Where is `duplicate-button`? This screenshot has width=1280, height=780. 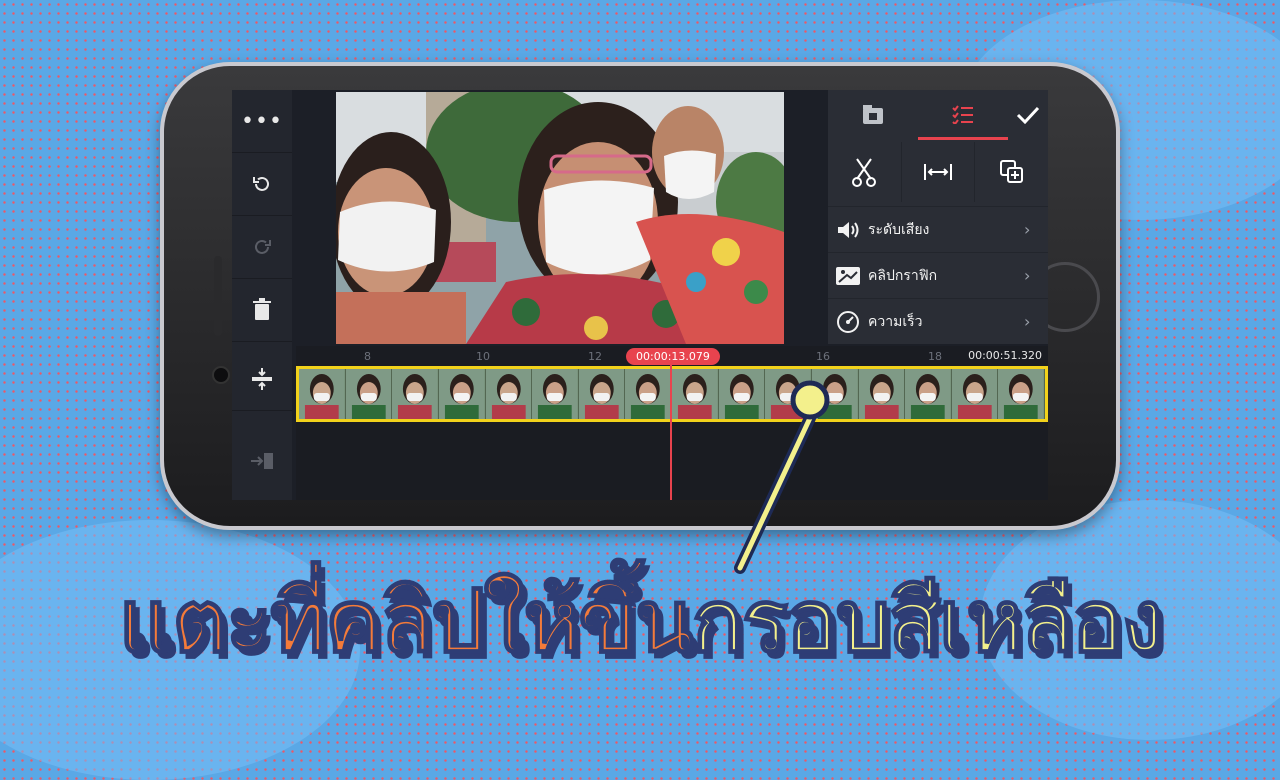 duplicate-button is located at coordinates (1011, 172).